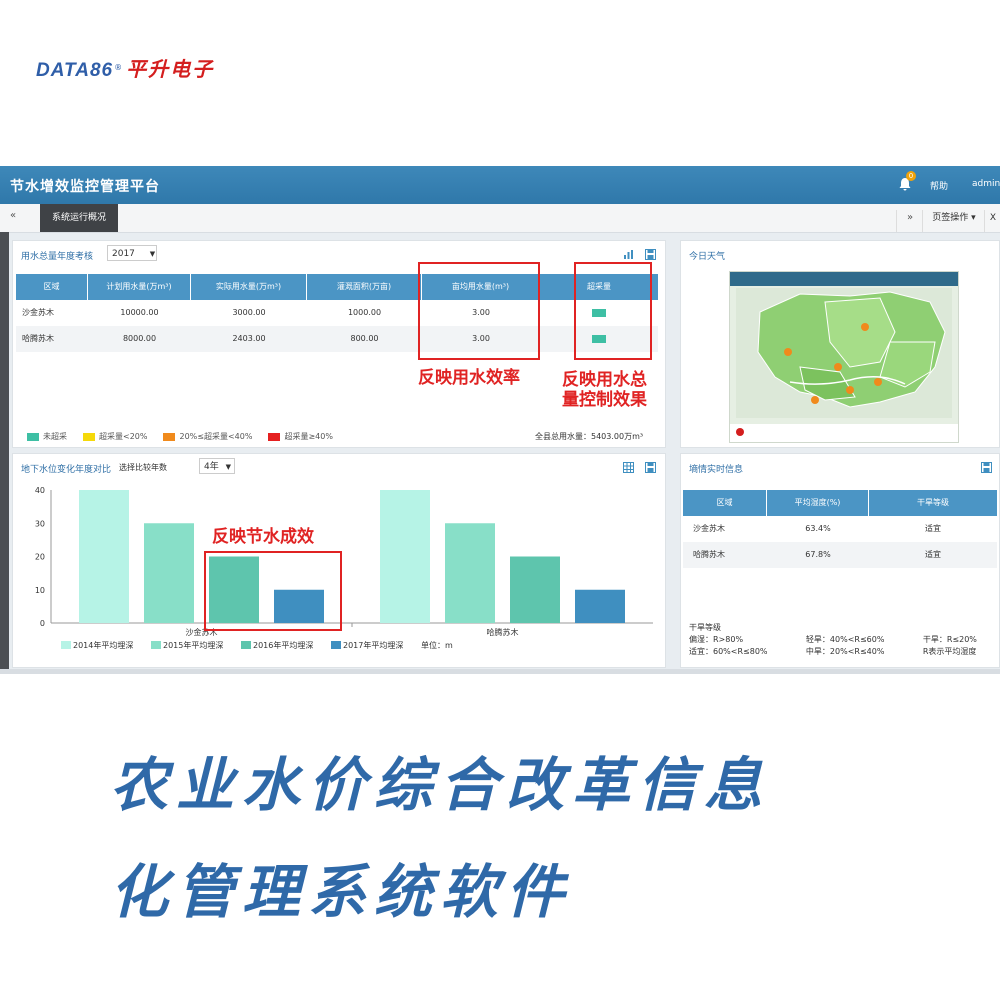  Describe the element at coordinates (628, 467) in the screenshot. I see `table-view-icon` at that location.